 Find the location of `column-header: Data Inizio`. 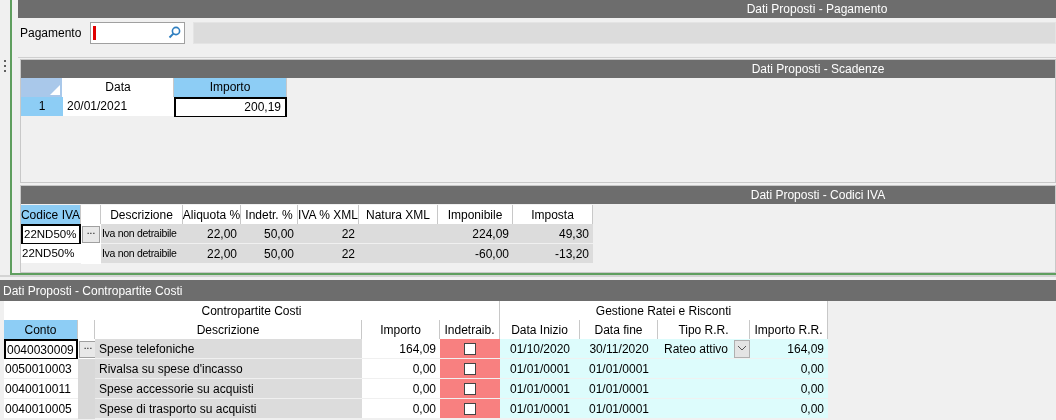

column-header: Data Inizio is located at coordinates (540, 329).